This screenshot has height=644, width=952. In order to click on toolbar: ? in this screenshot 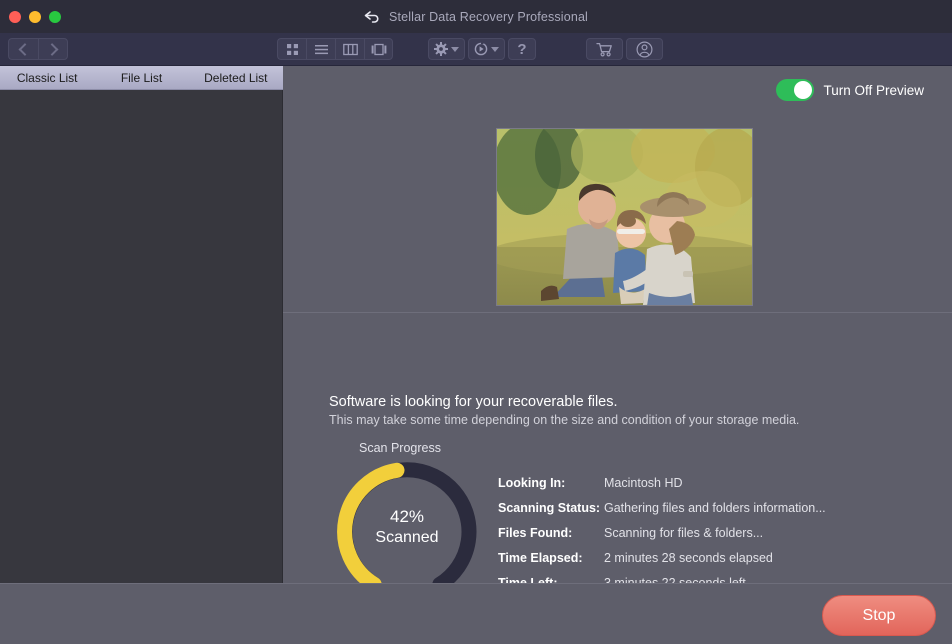, I will do `click(476, 49)`.